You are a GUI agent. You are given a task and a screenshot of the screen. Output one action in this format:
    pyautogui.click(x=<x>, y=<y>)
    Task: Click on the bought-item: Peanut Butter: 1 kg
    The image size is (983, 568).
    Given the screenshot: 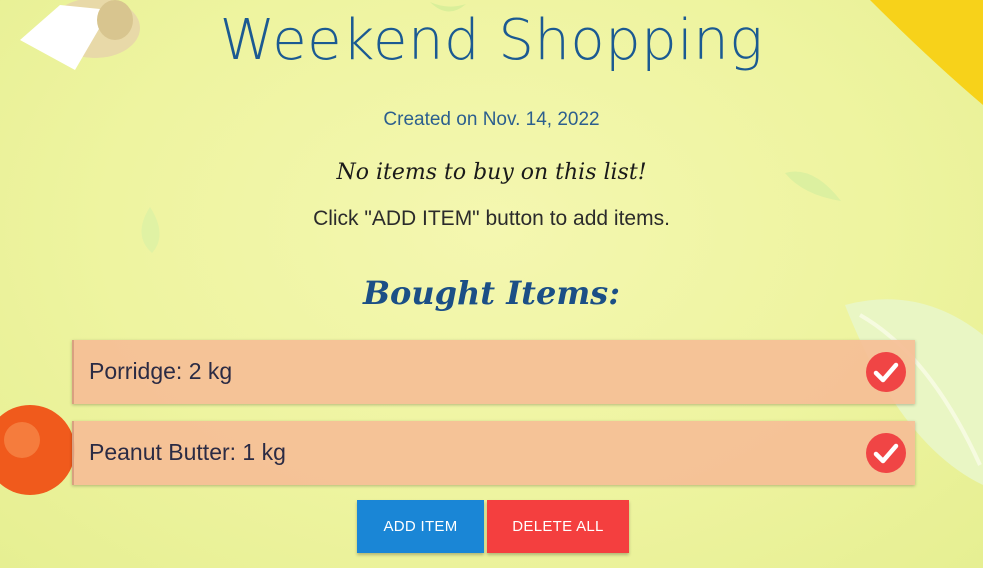 What is the action you would take?
    pyautogui.click(x=493, y=453)
    